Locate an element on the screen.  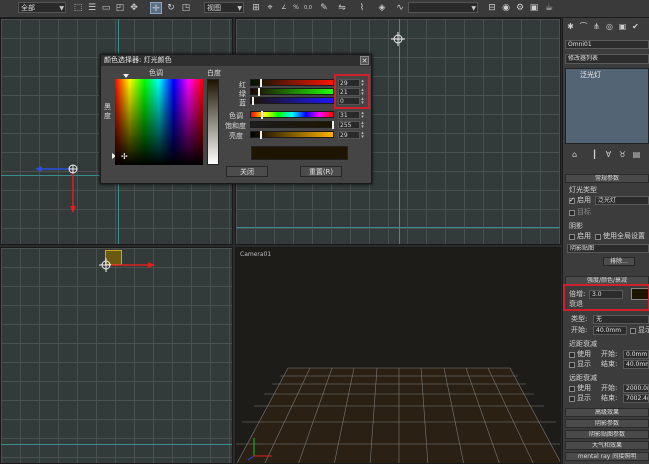
material-editor-icon: ◉ is located at coordinates (506, 8).